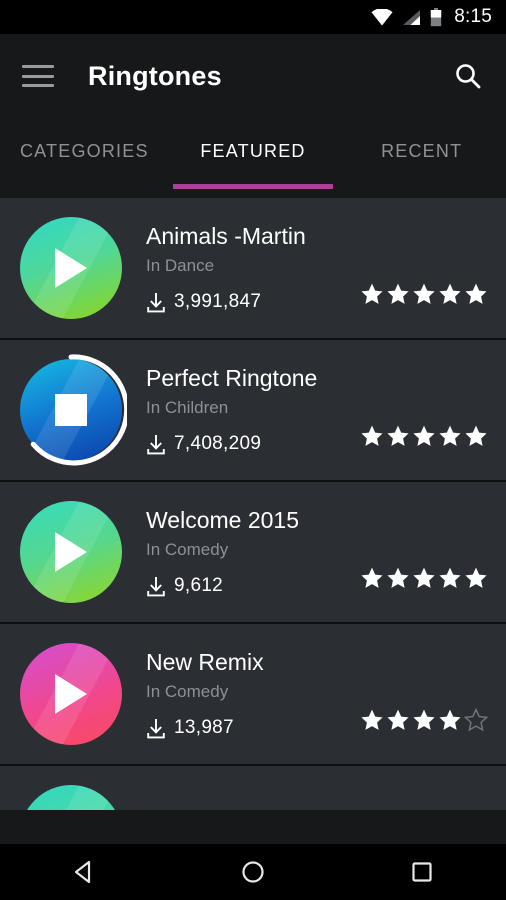  What do you see at coordinates (253, 76) in the screenshot?
I see `app-bar: Ringtones` at bounding box center [253, 76].